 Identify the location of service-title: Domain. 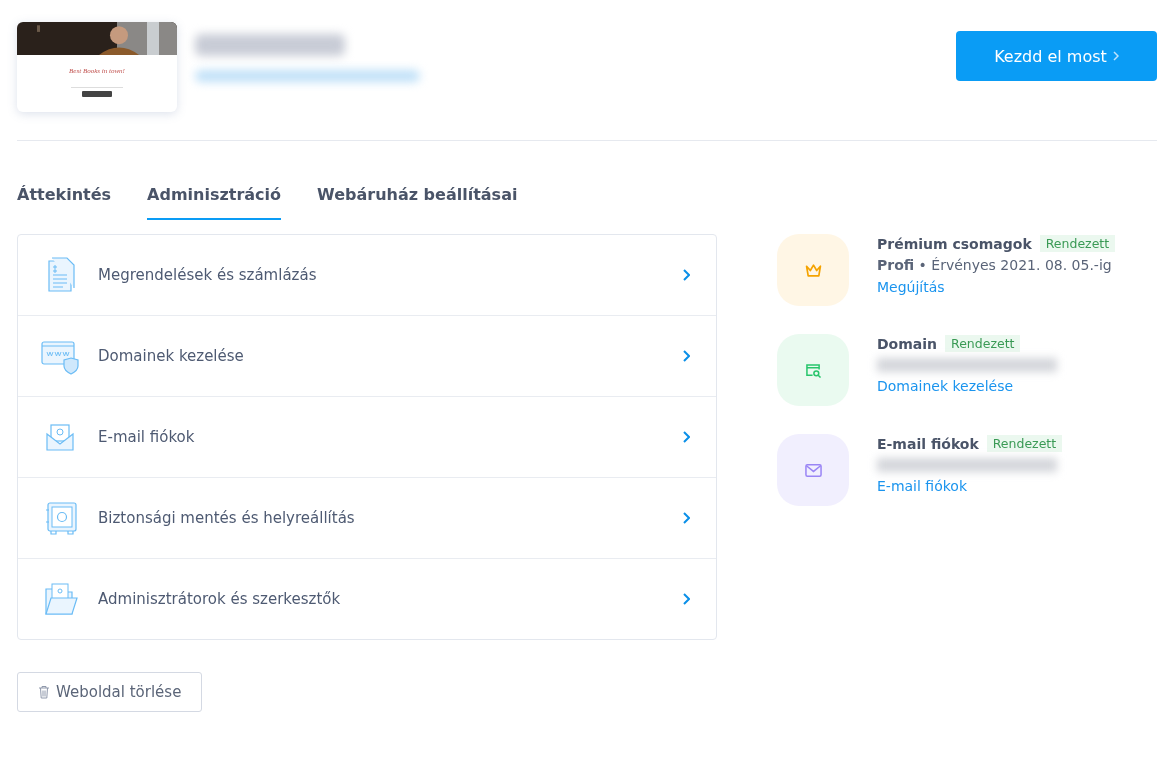
(907, 343).